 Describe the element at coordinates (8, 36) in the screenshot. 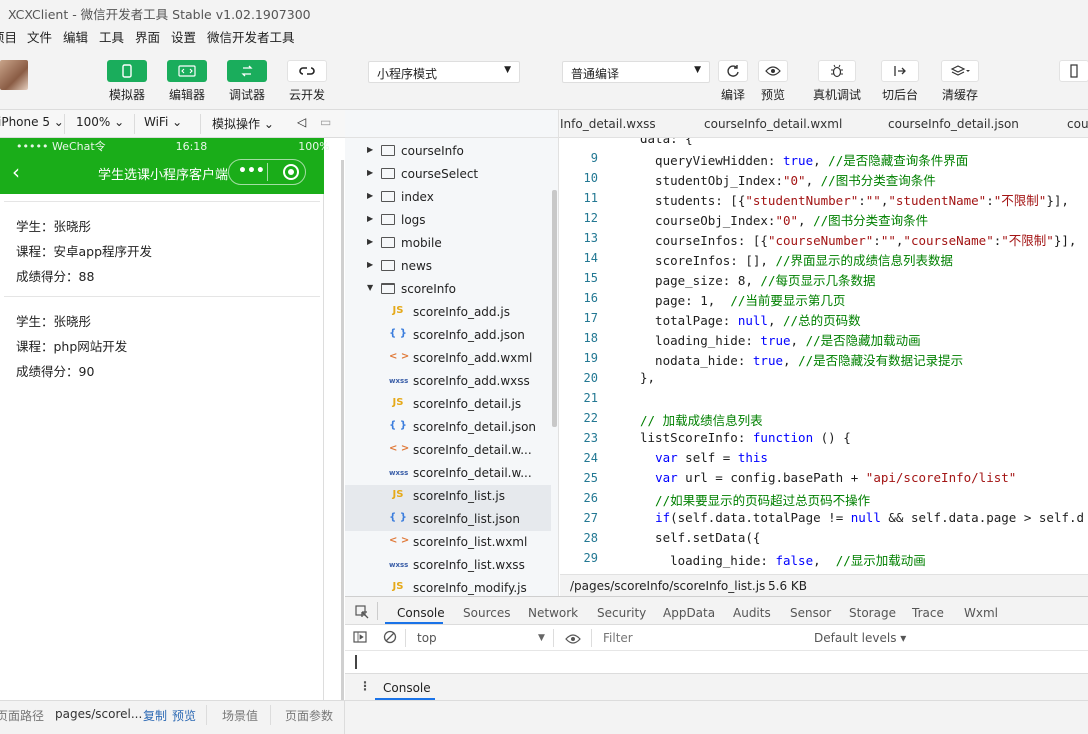

I see `menu-project: 项目` at that location.